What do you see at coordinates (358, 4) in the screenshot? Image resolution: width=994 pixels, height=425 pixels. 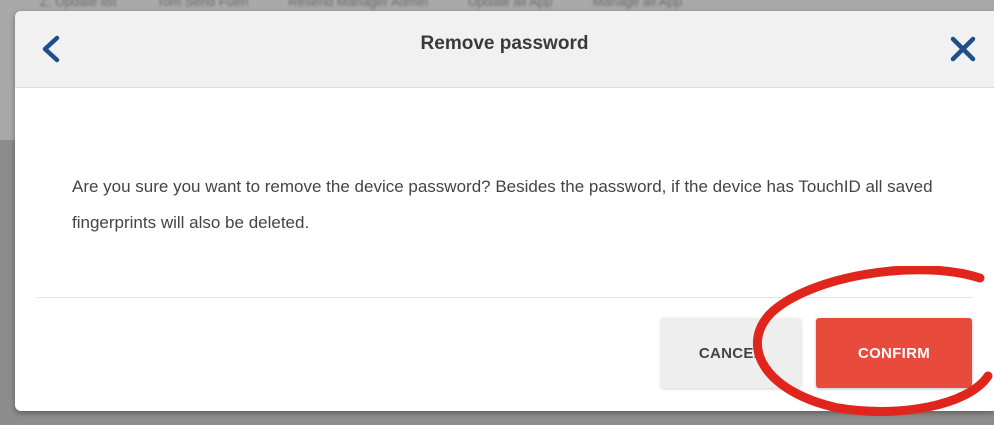 I see `background-tab: Resend Manager Admin` at bounding box center [358, 4].